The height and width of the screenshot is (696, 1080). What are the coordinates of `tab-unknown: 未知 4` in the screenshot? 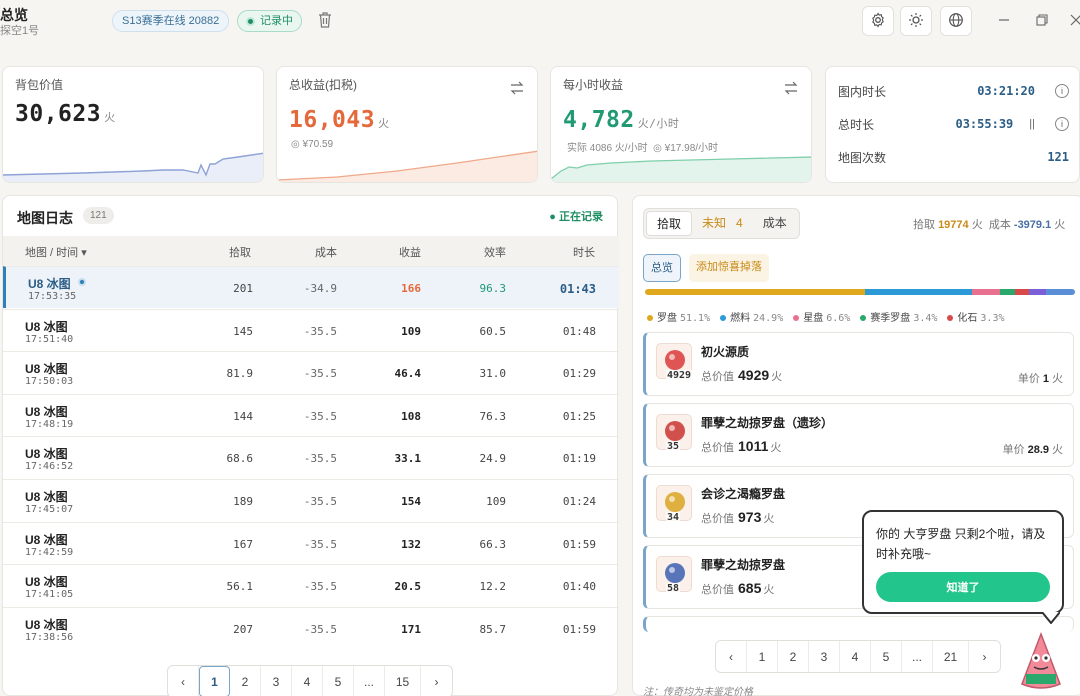 It's located at (722, 223).